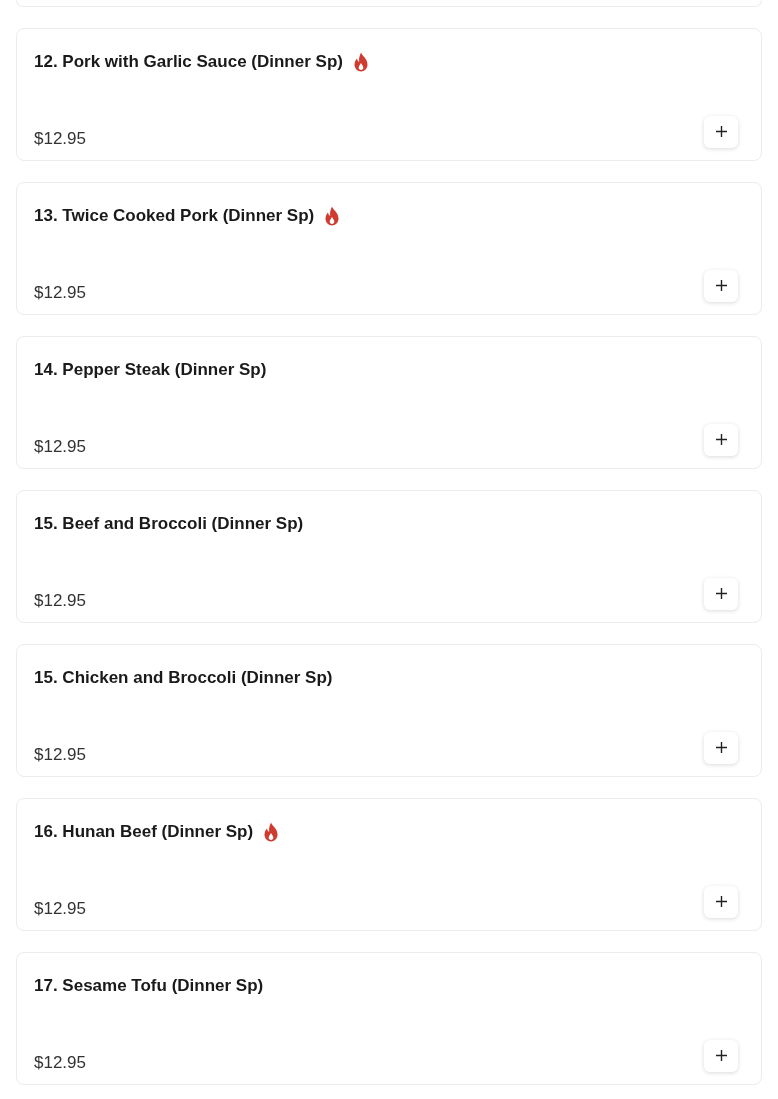 The image size is (778, 1099). Describe the element at coordinates (169, 524) in the screenshot. I see `item-name: 15. Beef and Broccoli (Dinner Sp)` at that location.